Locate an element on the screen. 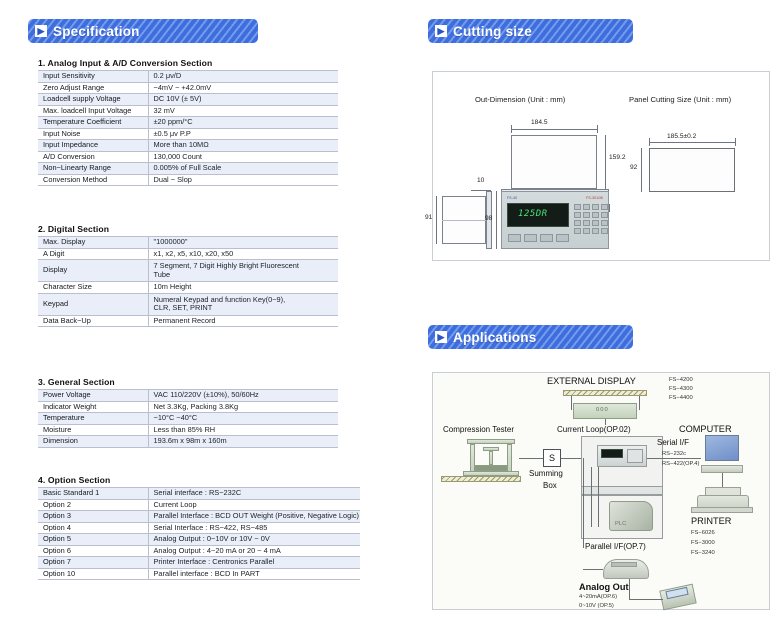 This screenshot has width=782, height=627. summing-box-label-line1: Summing is located at coordinates (546, 473).